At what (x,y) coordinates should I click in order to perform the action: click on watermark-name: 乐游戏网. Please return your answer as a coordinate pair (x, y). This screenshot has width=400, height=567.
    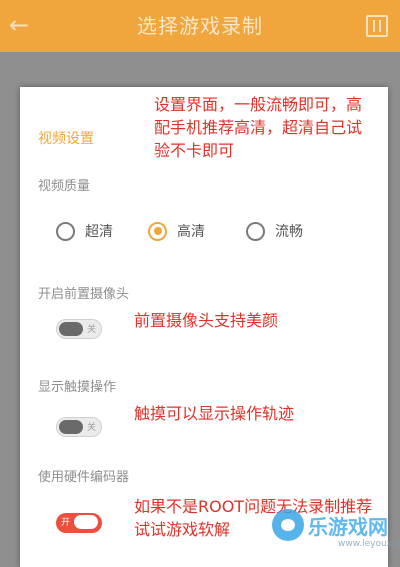
    Looking at the image, I should click on (348, 527).